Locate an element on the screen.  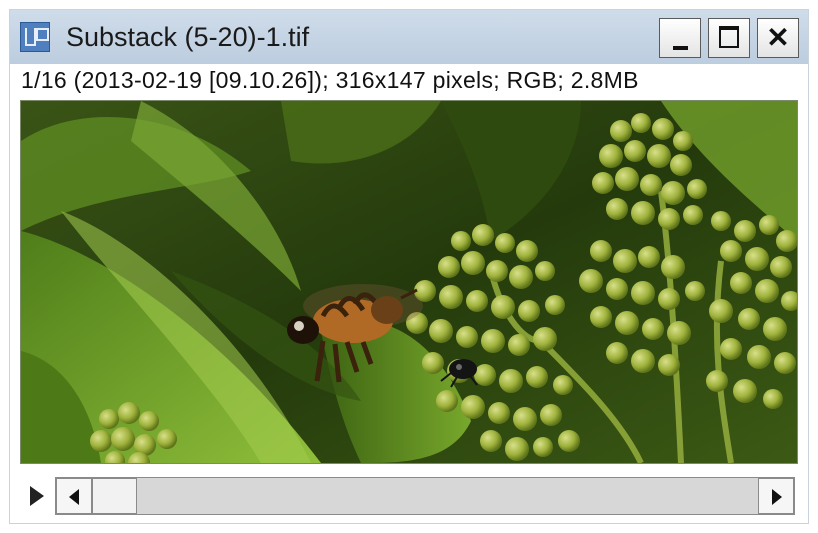
play-icon is located at coordinates (37, 496).